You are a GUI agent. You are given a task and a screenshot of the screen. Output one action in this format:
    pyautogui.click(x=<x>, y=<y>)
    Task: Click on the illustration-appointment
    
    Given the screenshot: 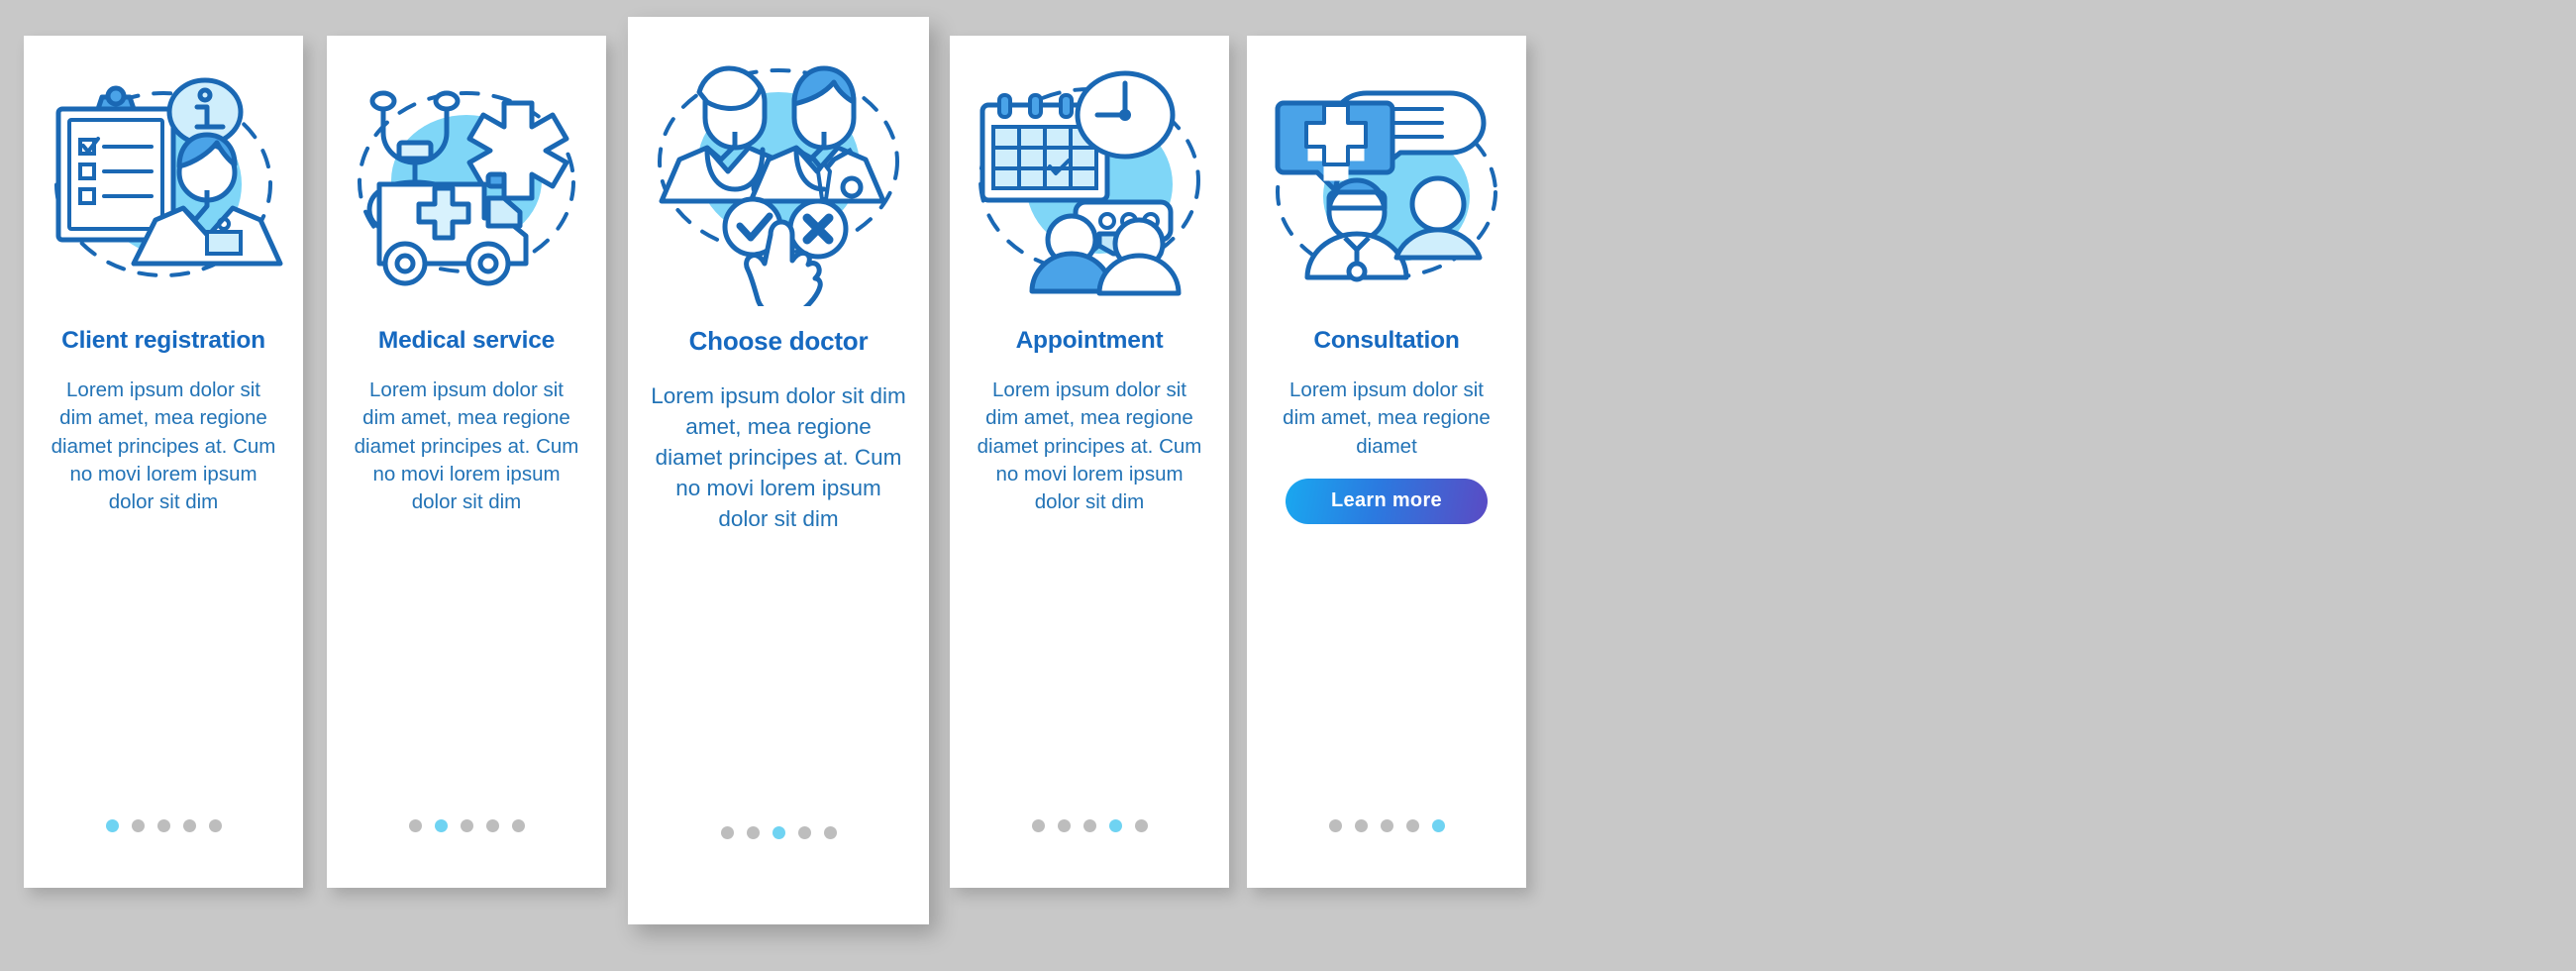 What is the action you would take?
    pyautogui.click(x=1089, y=184)
    